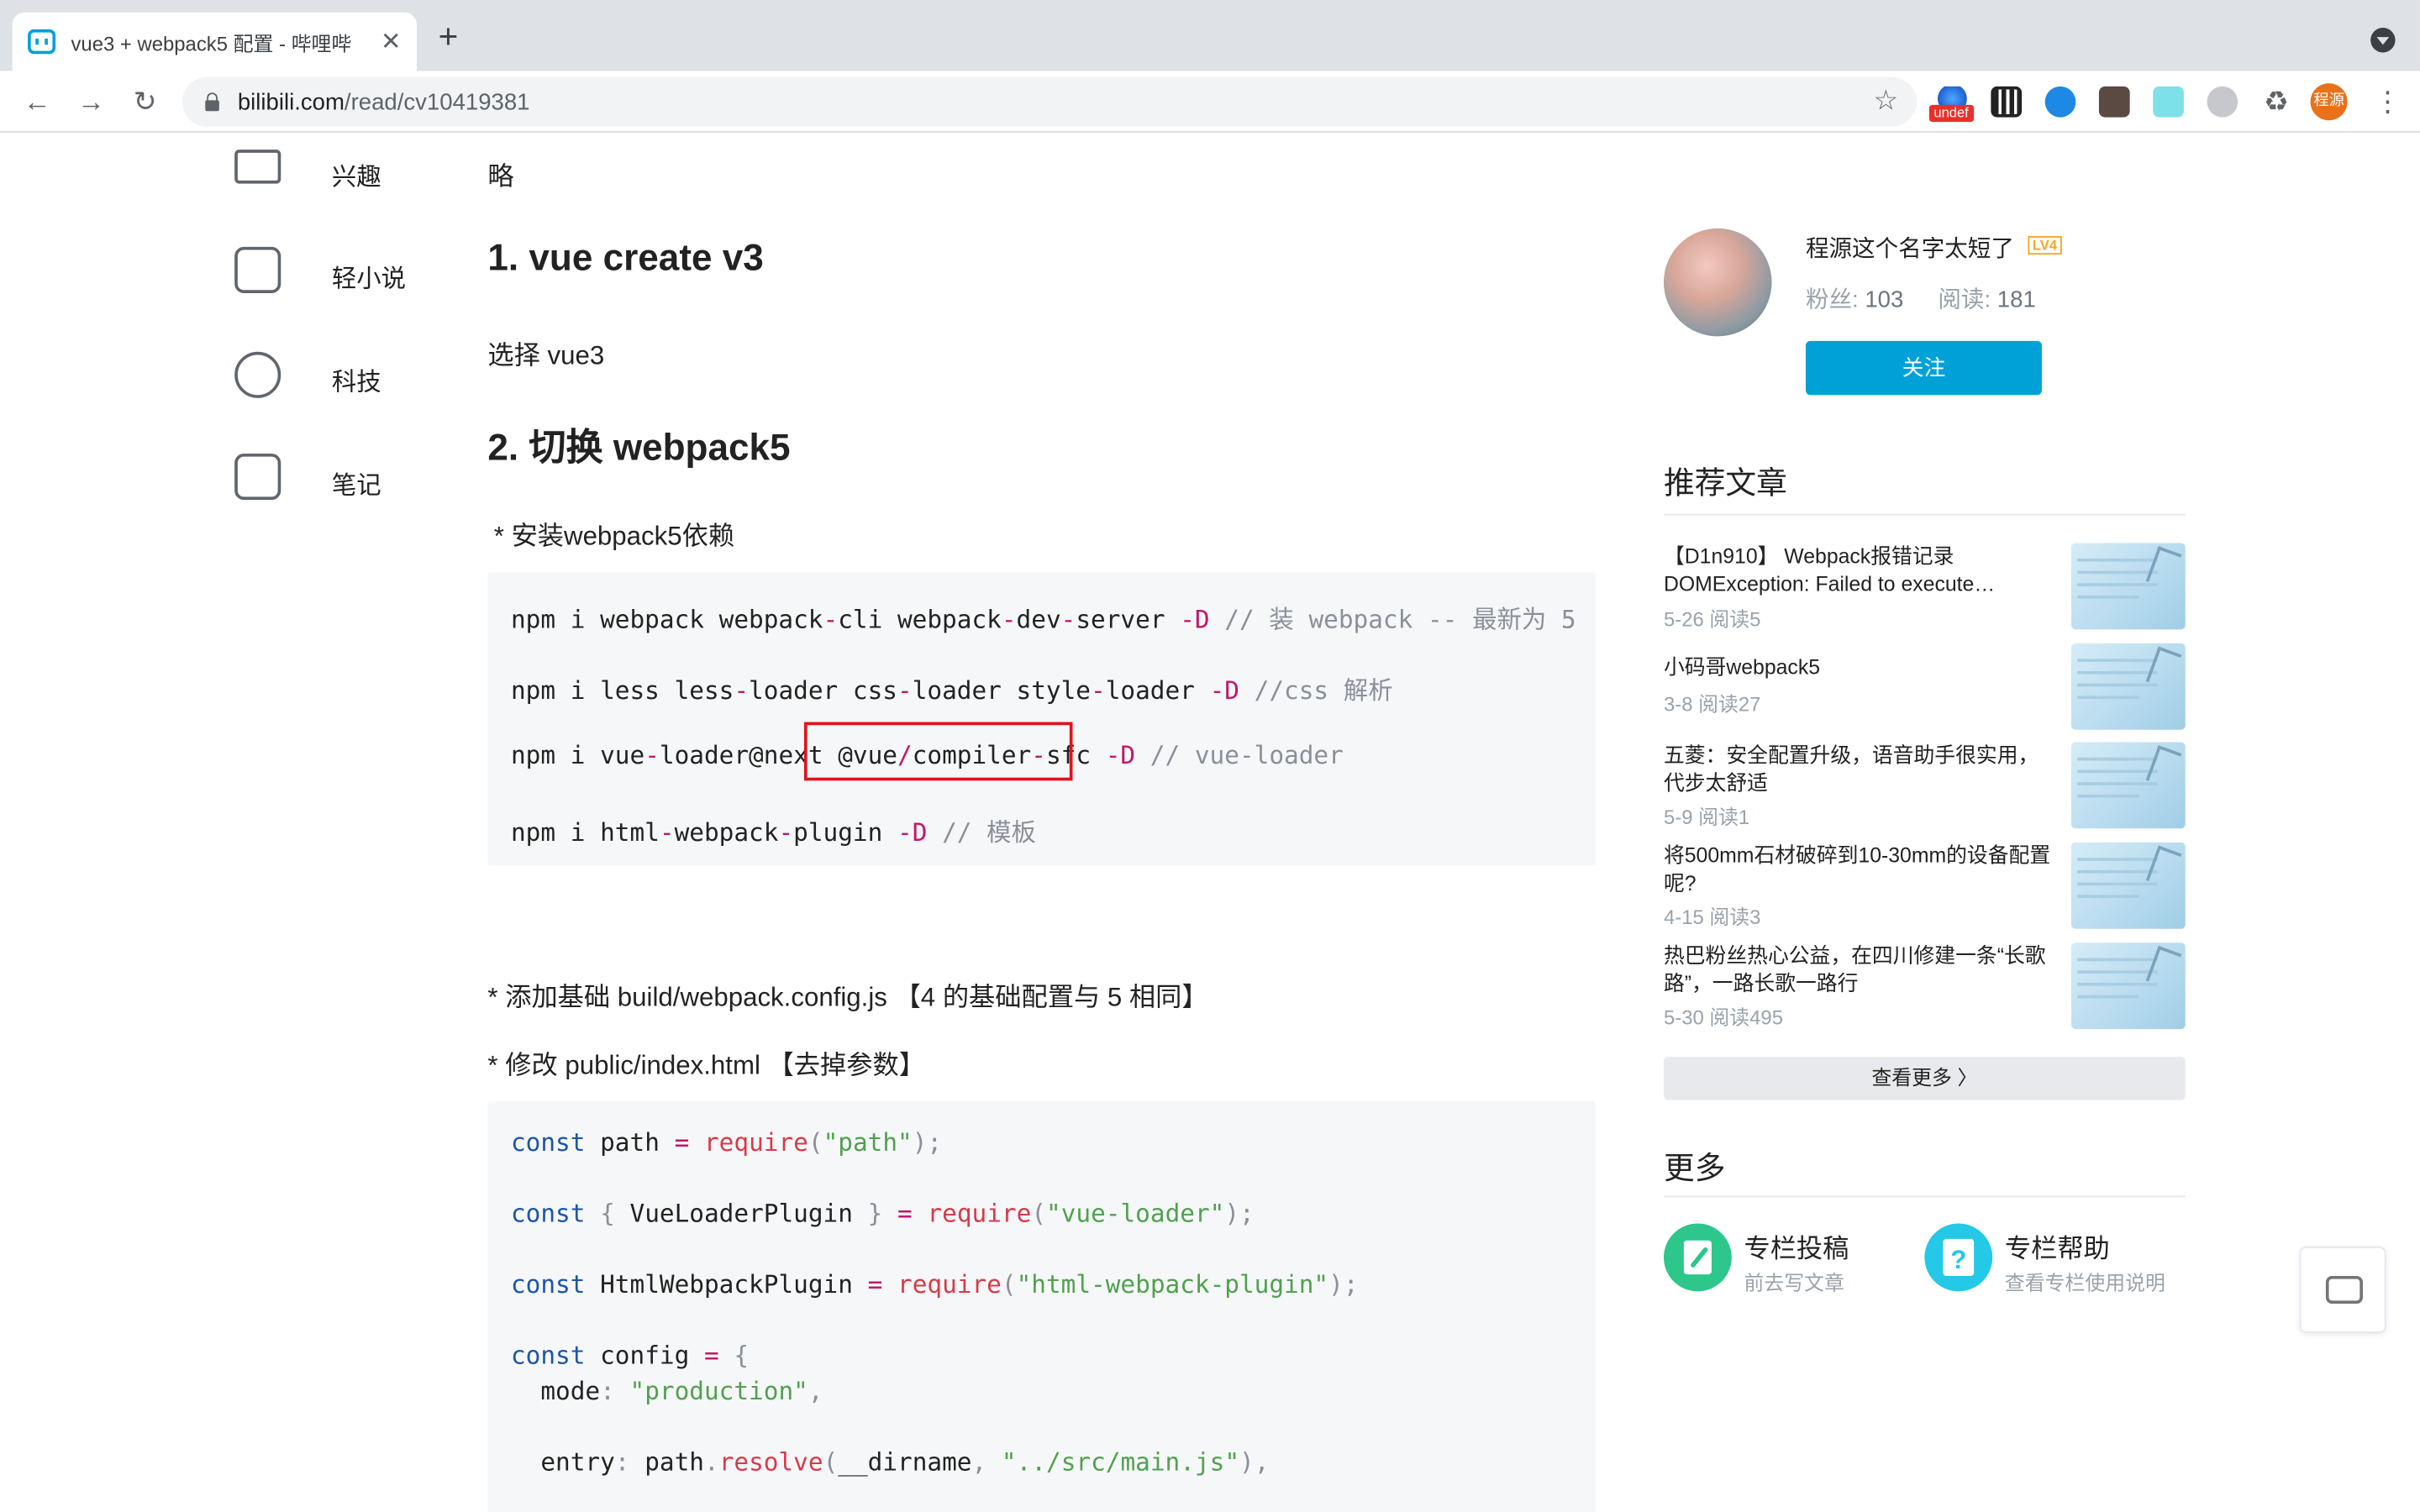  I want to click on tab-title: vue3 + webpack5 配置 - 哔哩哔, so click(211, 43).